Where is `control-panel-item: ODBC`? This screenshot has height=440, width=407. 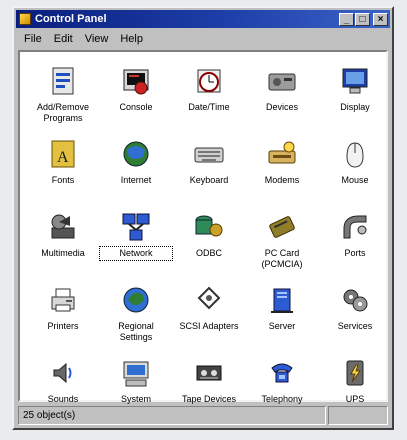 control-panel-item: ODBC is located at coordinates (209, 234).